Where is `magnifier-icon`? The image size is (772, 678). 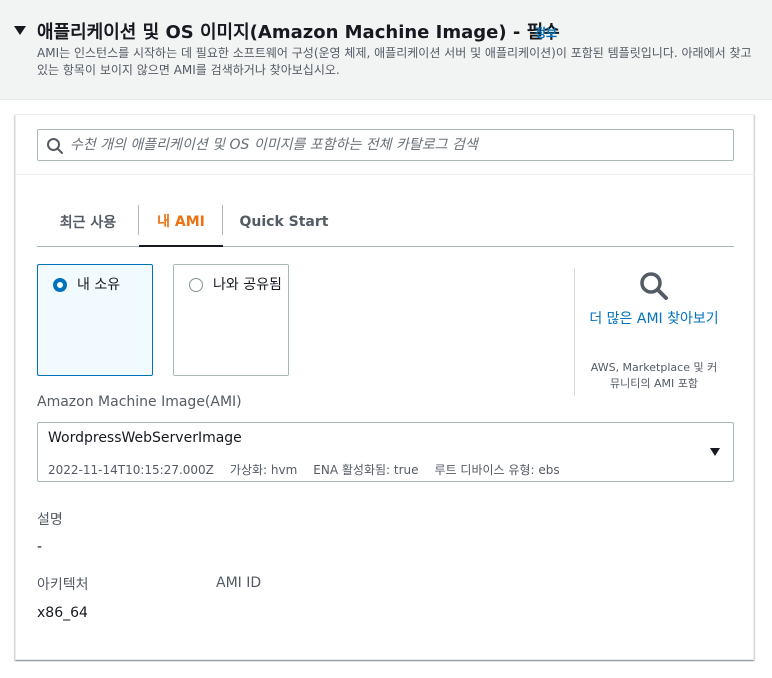
magnifier-icon is located at coordinates (654, 286).